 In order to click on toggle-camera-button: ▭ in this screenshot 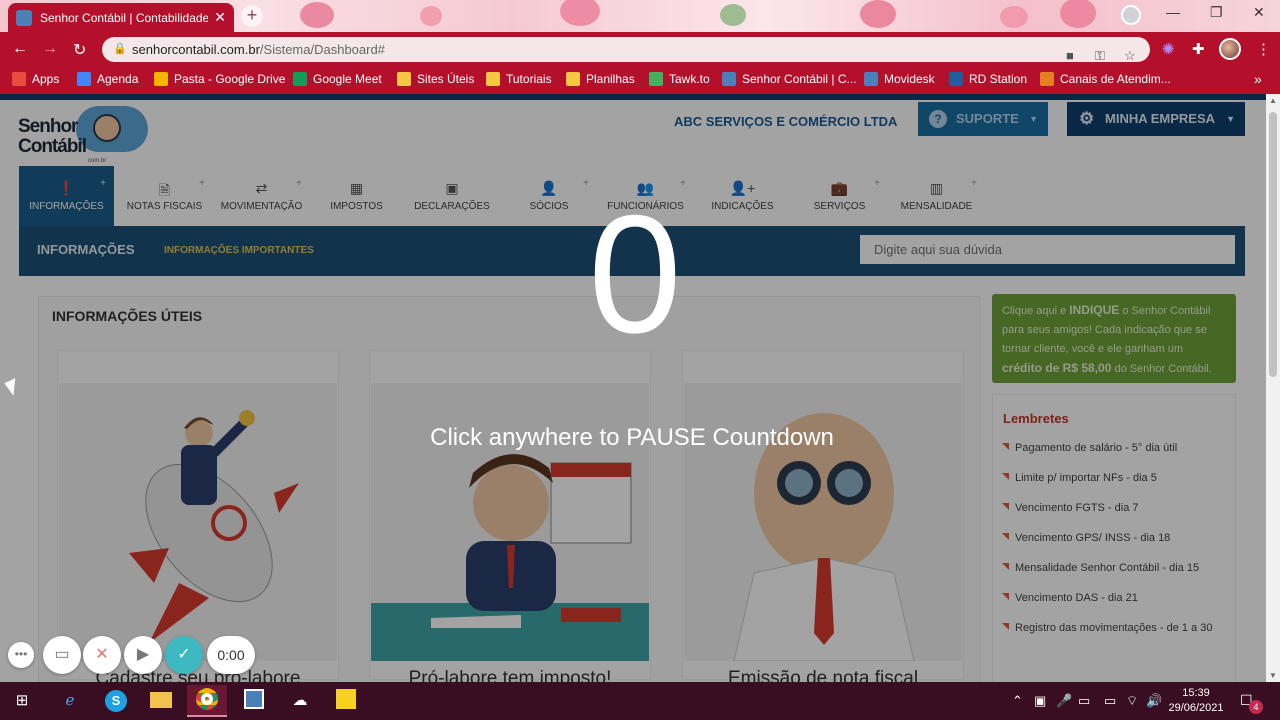, I will do `click(62, 655)`.